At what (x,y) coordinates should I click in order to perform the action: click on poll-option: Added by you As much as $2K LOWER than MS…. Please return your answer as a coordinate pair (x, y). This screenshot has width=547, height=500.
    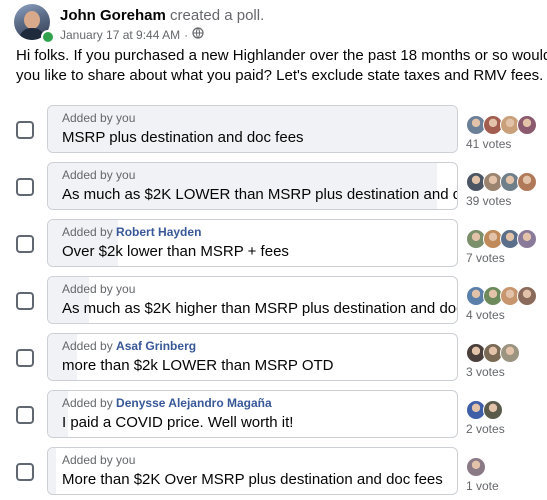
    Looking at the image, I should click on (273, 188).